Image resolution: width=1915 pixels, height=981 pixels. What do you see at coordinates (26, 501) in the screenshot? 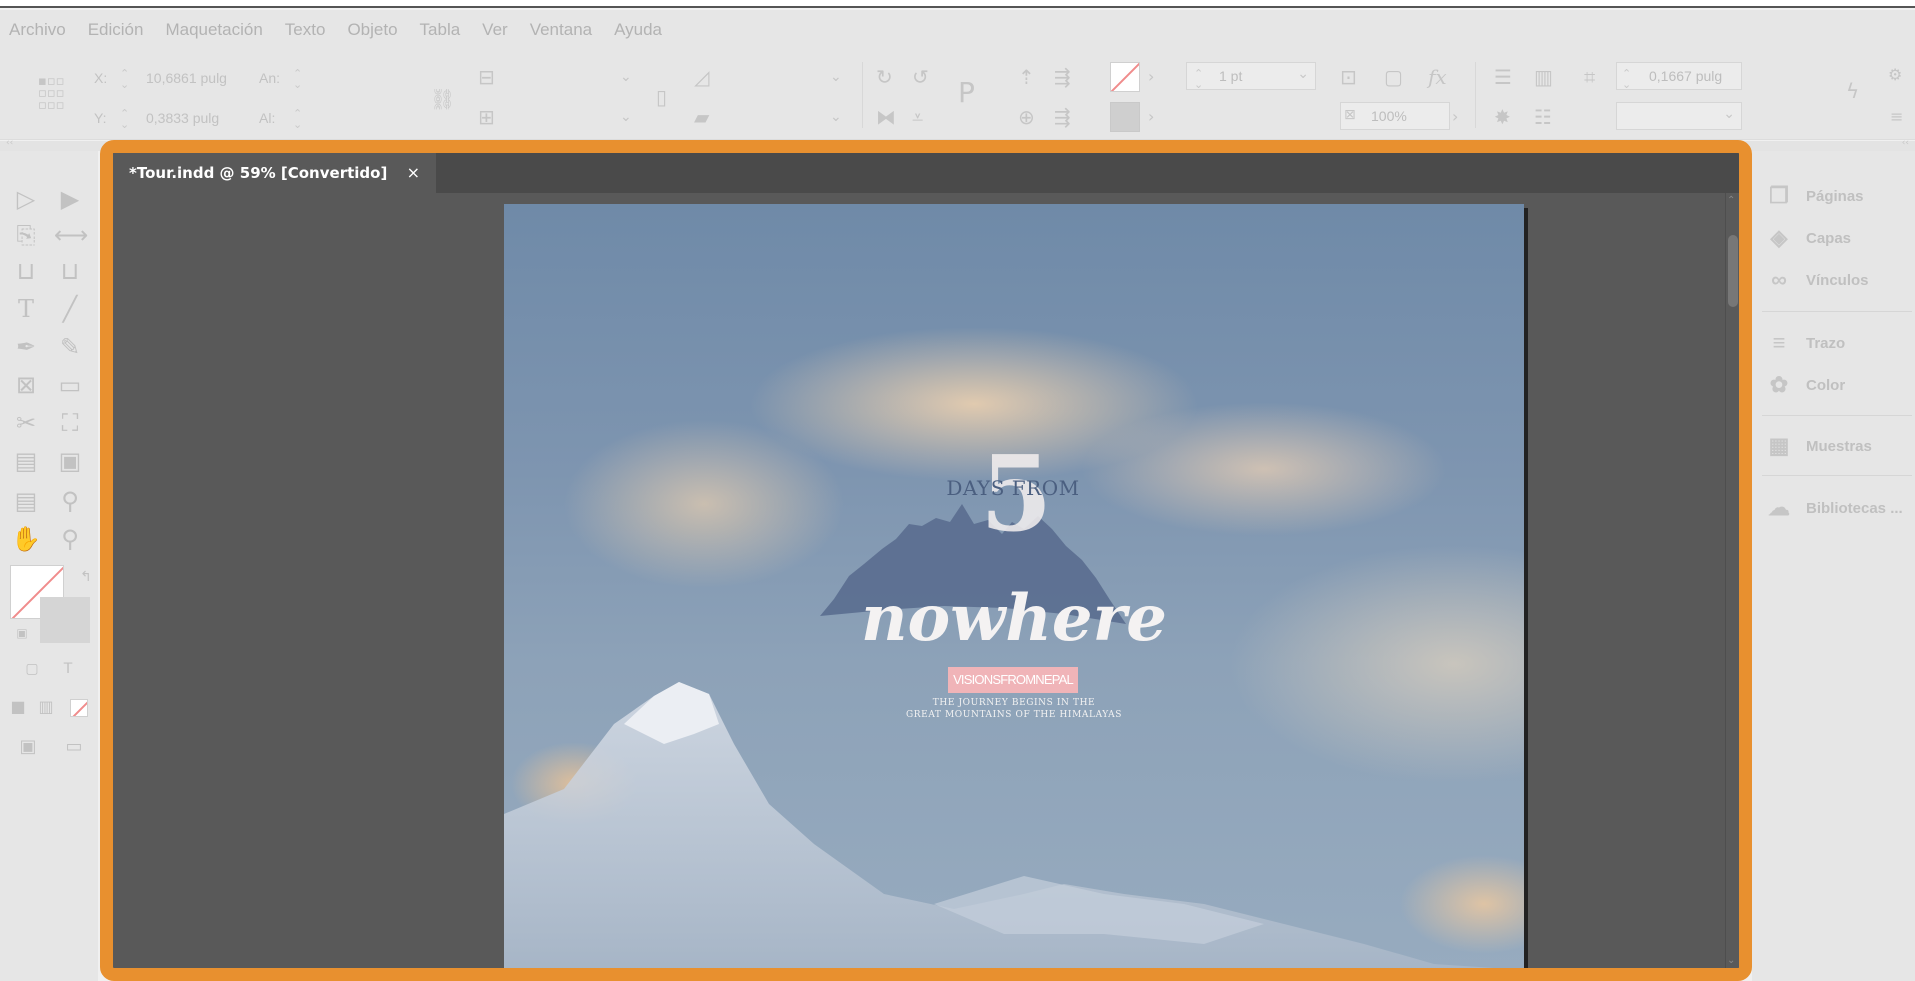
I see `note-tool-icon: ▤` at bounding box center [26, 501].